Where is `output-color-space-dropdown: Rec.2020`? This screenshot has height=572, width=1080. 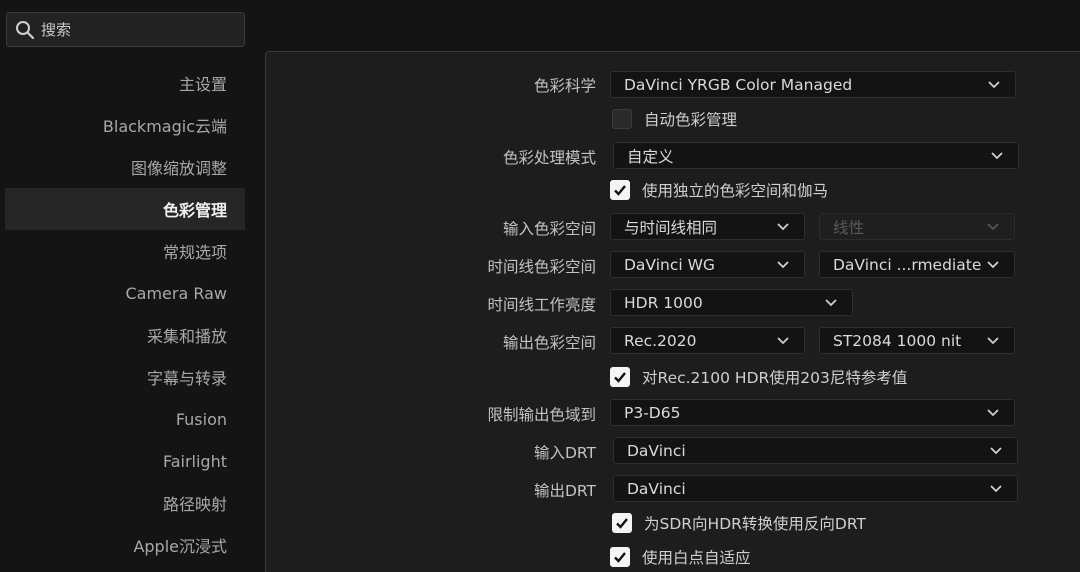
output-color-space-dropdown: Rec.2020 is located at coordinates (707, 340).